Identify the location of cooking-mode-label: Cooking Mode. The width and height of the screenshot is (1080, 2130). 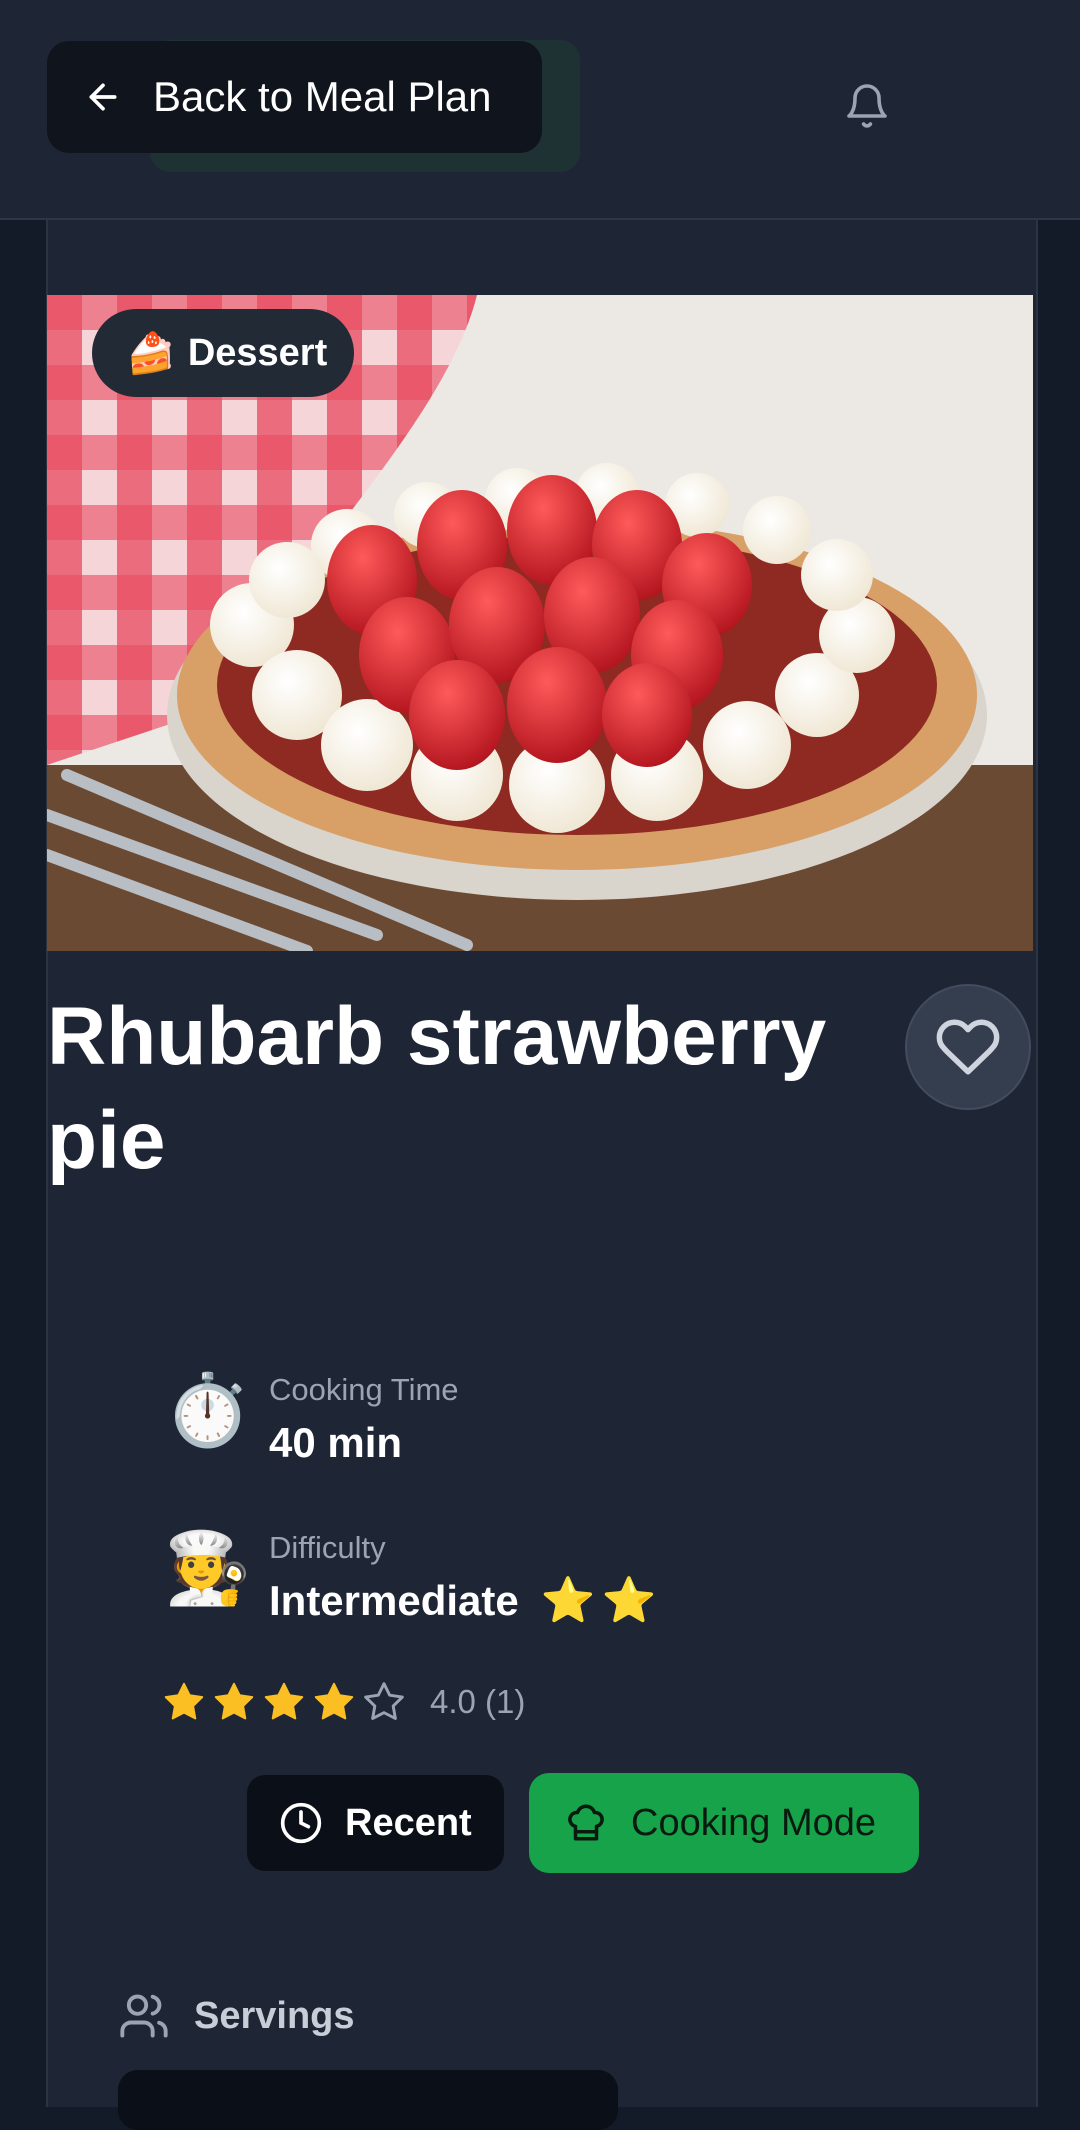
(754, 1822).